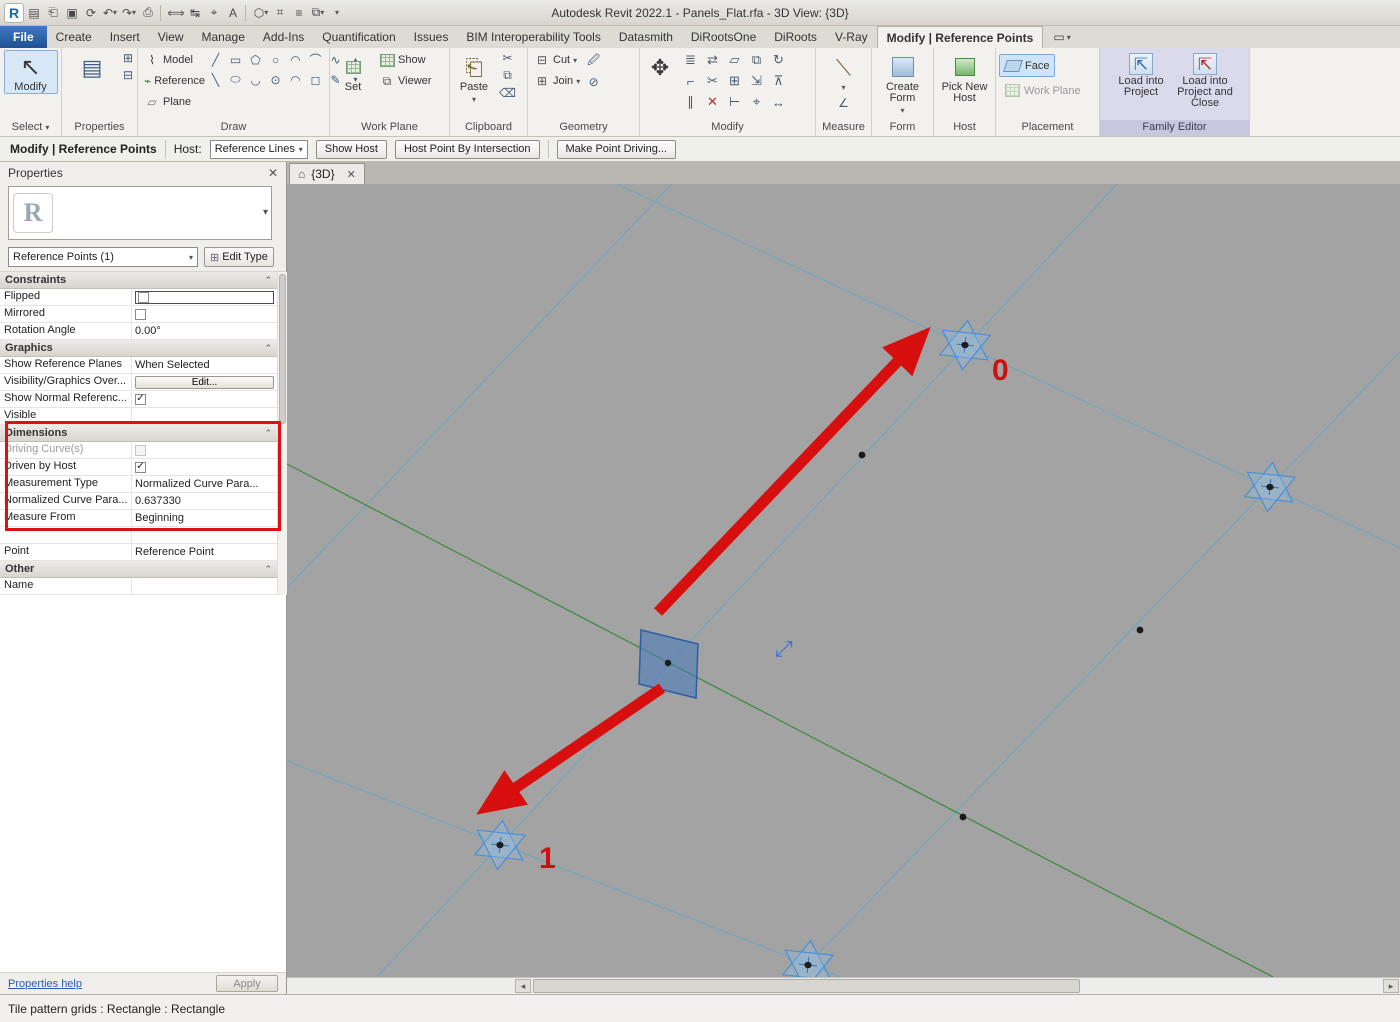 This screenshot has height=1022, width=1400. I want to click on close-view-icon: ✕, so click(351, 174).